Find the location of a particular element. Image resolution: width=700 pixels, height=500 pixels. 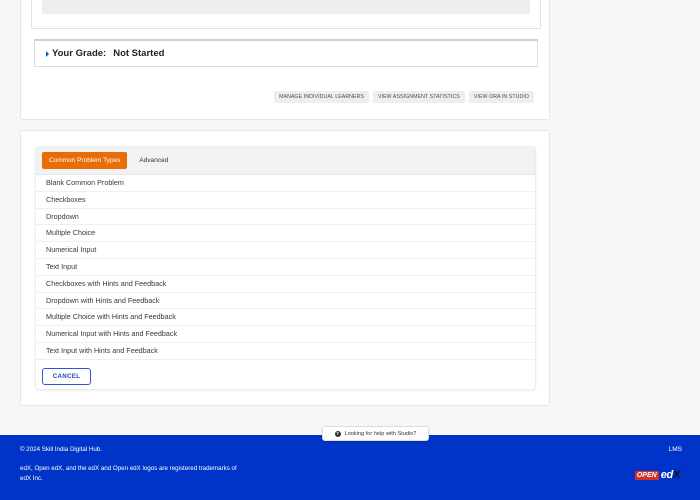

question-icon: ? is located at coordinates (337, 433).